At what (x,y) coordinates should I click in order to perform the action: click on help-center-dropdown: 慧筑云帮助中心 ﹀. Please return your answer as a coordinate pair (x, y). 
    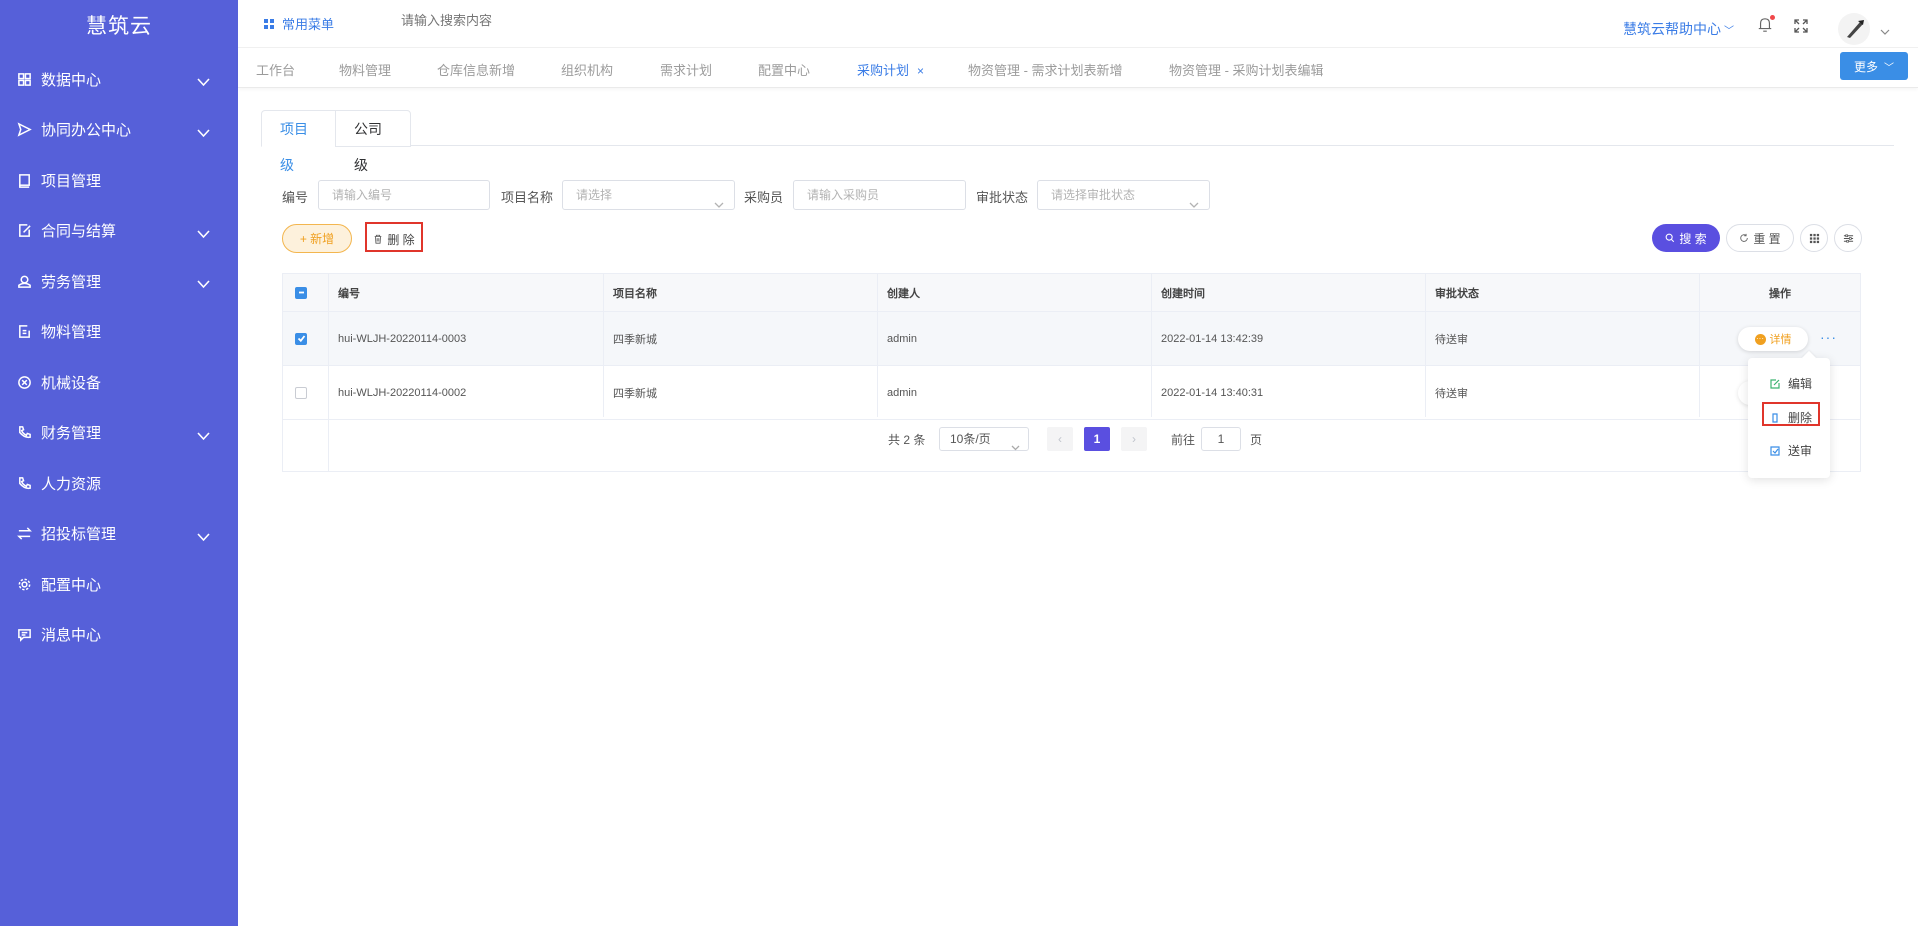
    Looking at the image, I should click on (1678, 29).